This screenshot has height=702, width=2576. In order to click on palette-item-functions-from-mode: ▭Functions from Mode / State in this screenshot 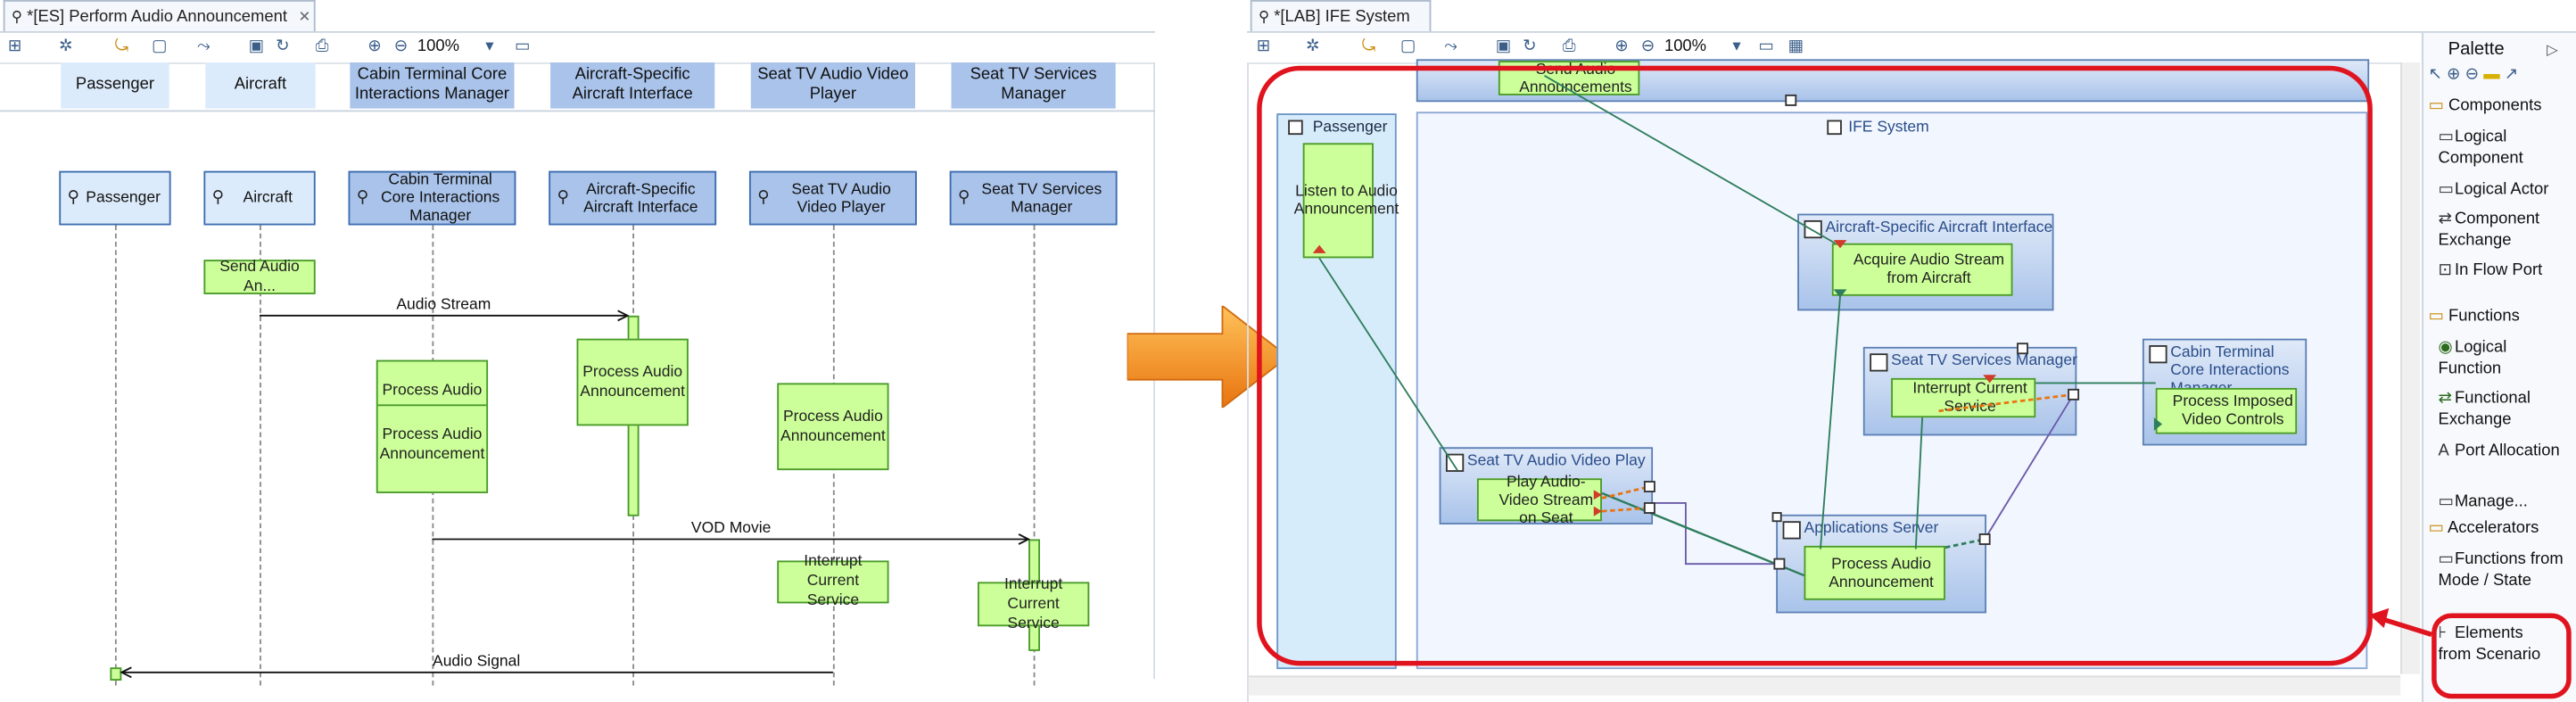, I will do `click(2503, 570)`.